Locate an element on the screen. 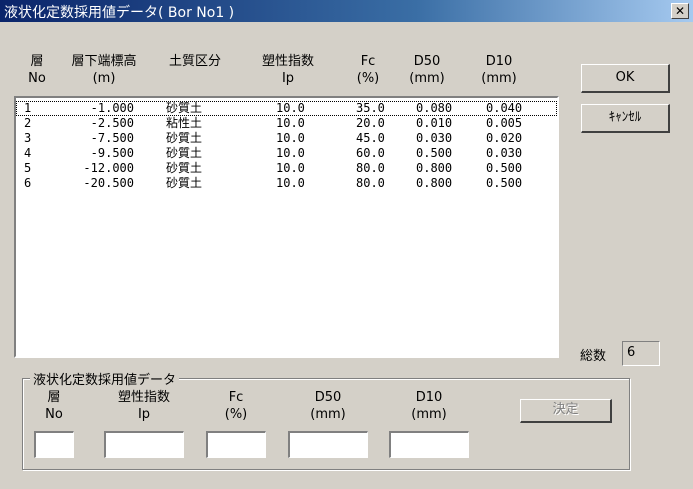 The width and height of the screenshot is (693, 489). cell-d50: 0.010 is located at coordinates (434, 123).